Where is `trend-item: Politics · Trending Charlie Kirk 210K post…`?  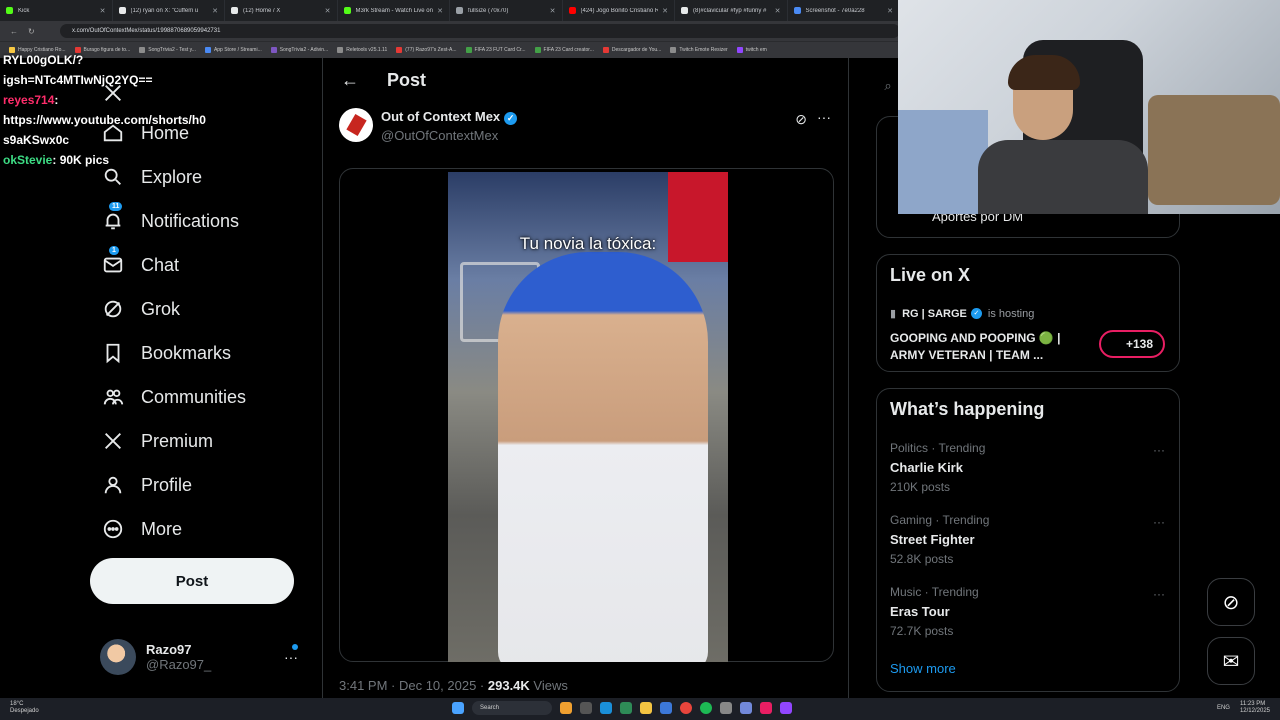 trend-item: Politics · Trending Charlie Kirk 210K post… is located at coordinates (937, 467).